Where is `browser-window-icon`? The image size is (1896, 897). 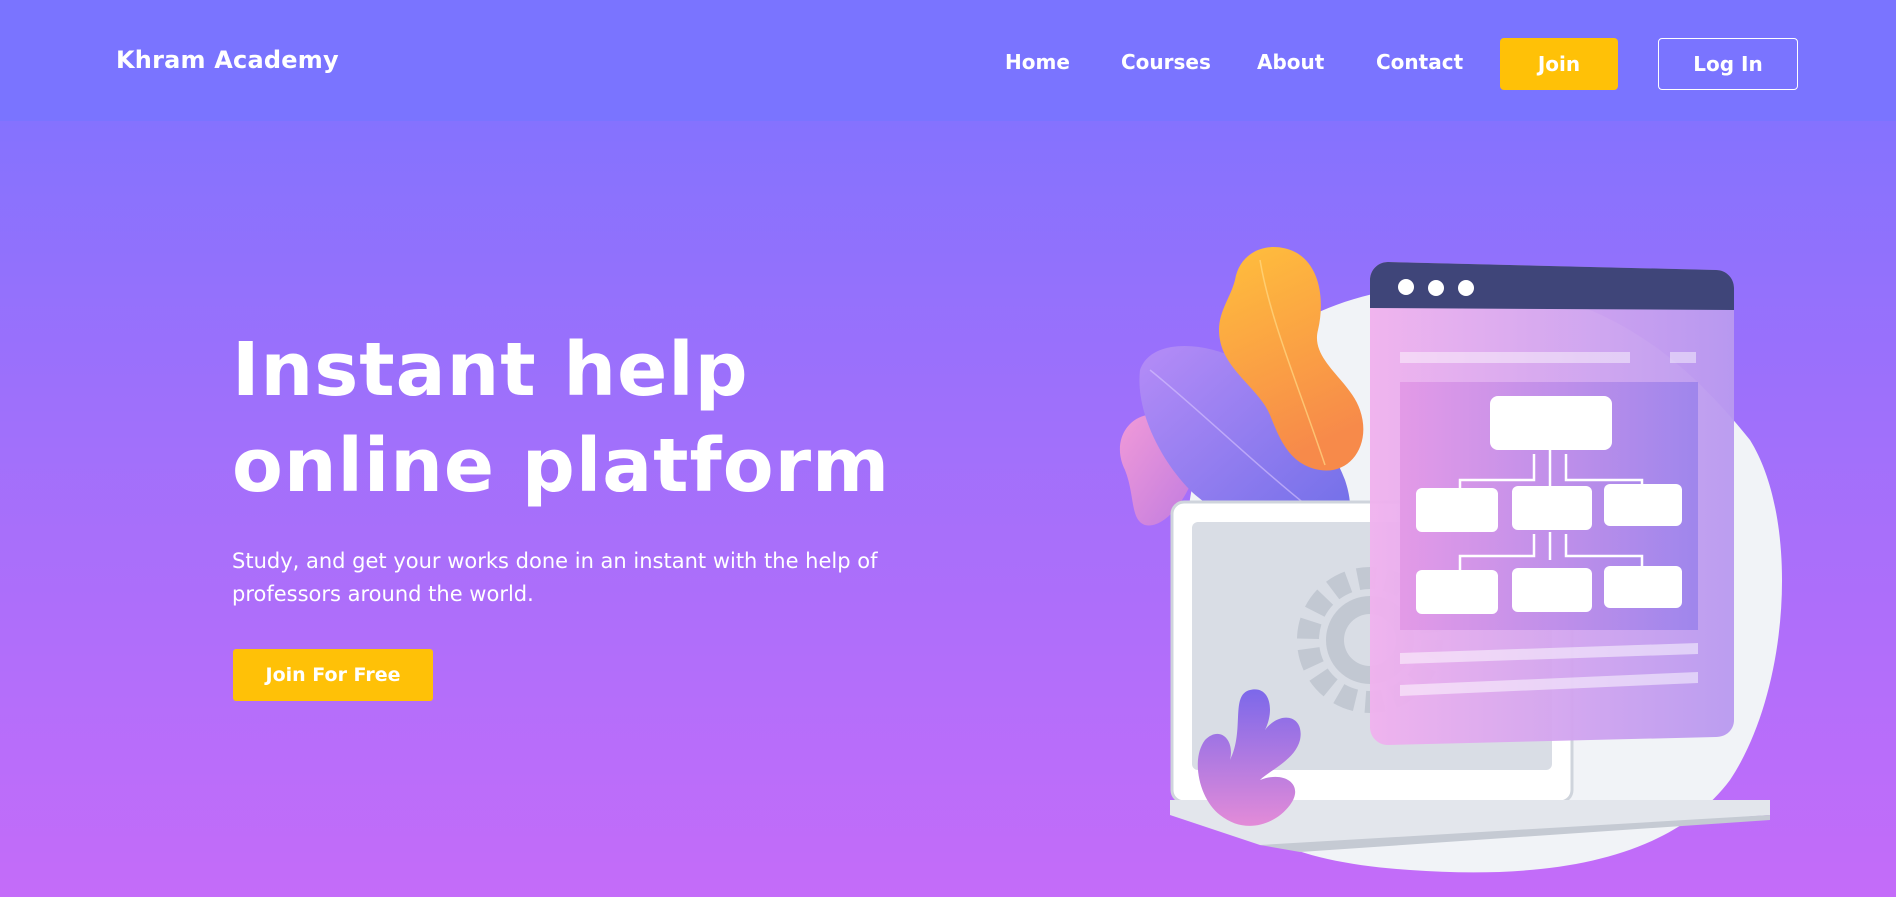
browser-window-icon is located at coordinates (1552, 503).